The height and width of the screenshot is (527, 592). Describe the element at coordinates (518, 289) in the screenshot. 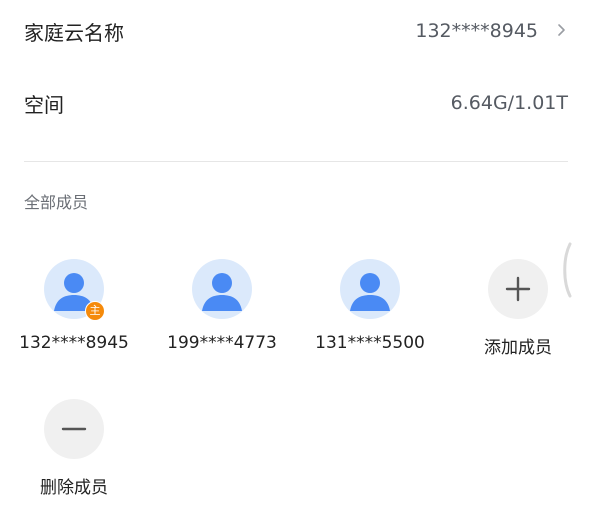

I see `plus-icon` at that location.